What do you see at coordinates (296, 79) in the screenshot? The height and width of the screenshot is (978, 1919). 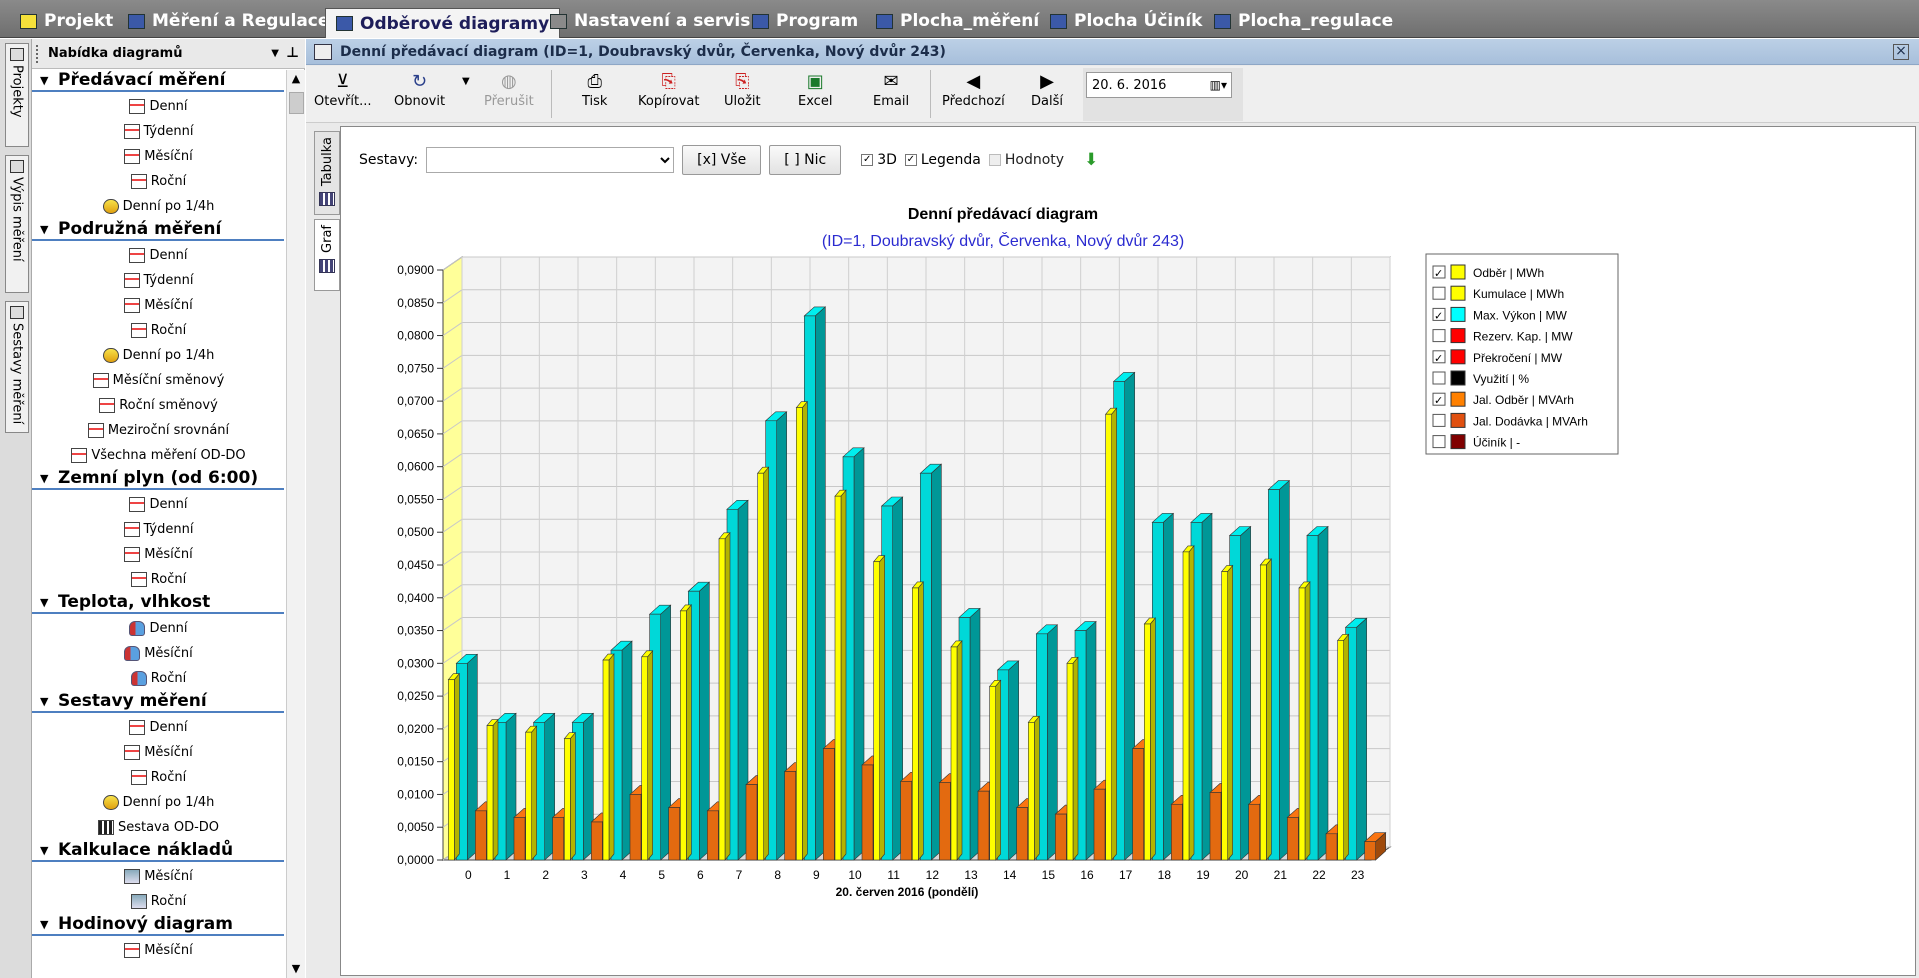 I see `scroll-up-icon: ▲` at bounding box center [296, 79].